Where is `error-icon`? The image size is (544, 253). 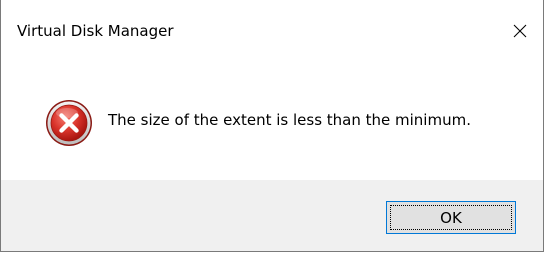 error-icon is located at coordinates (69, 123).